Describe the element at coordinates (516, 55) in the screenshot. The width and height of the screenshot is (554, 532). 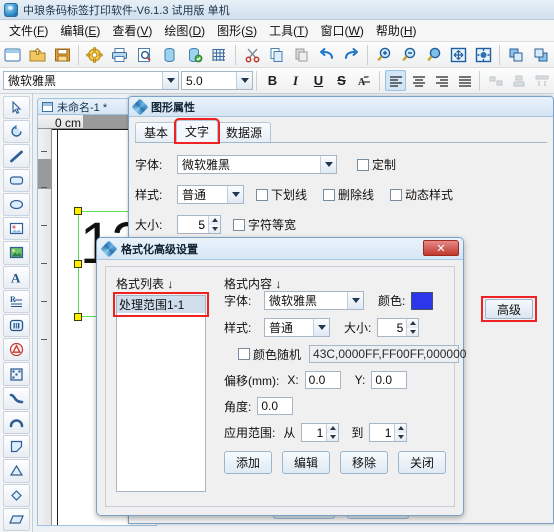
I see `align-front-icon` at that location.